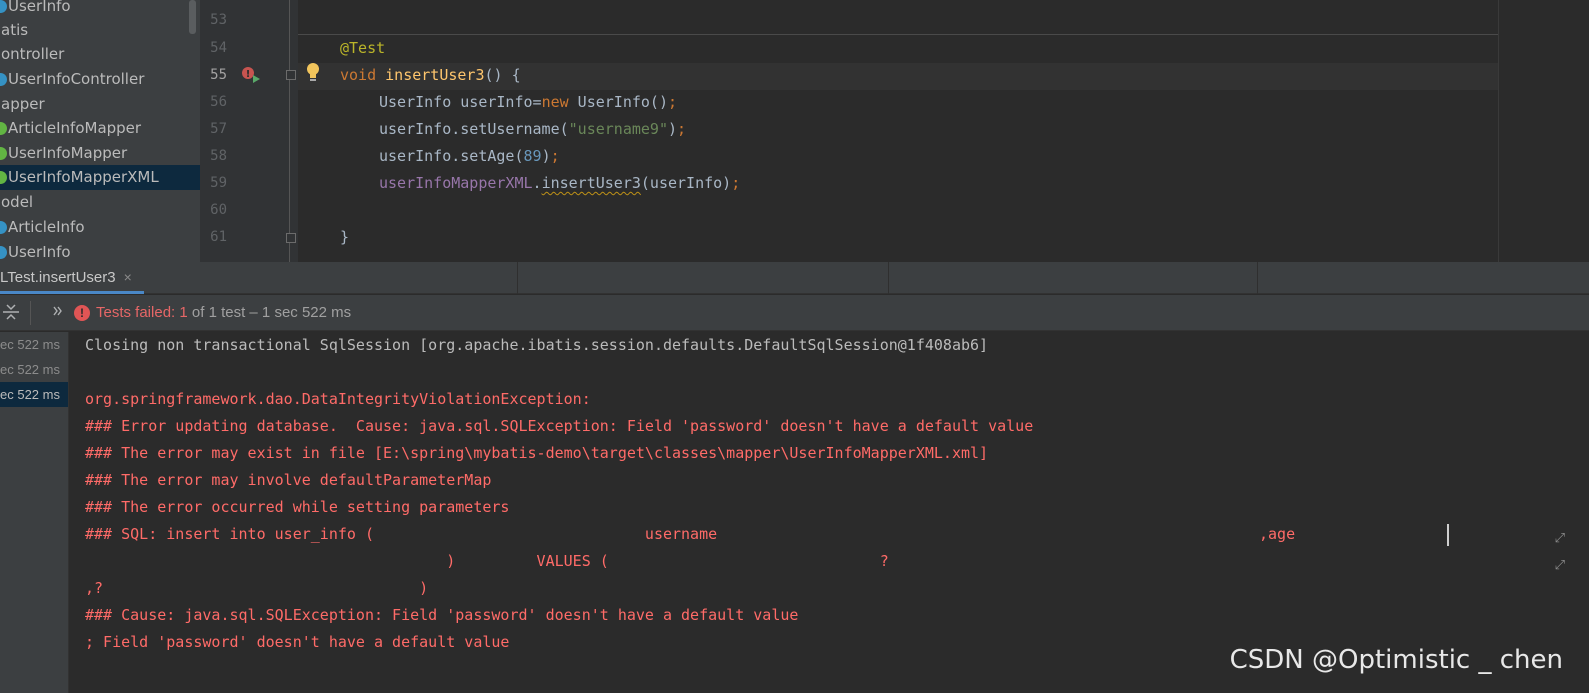 Image resolution: width=1589 pixels, height=693 pixels. I want to click on code-number: 89, so click(532, 156).